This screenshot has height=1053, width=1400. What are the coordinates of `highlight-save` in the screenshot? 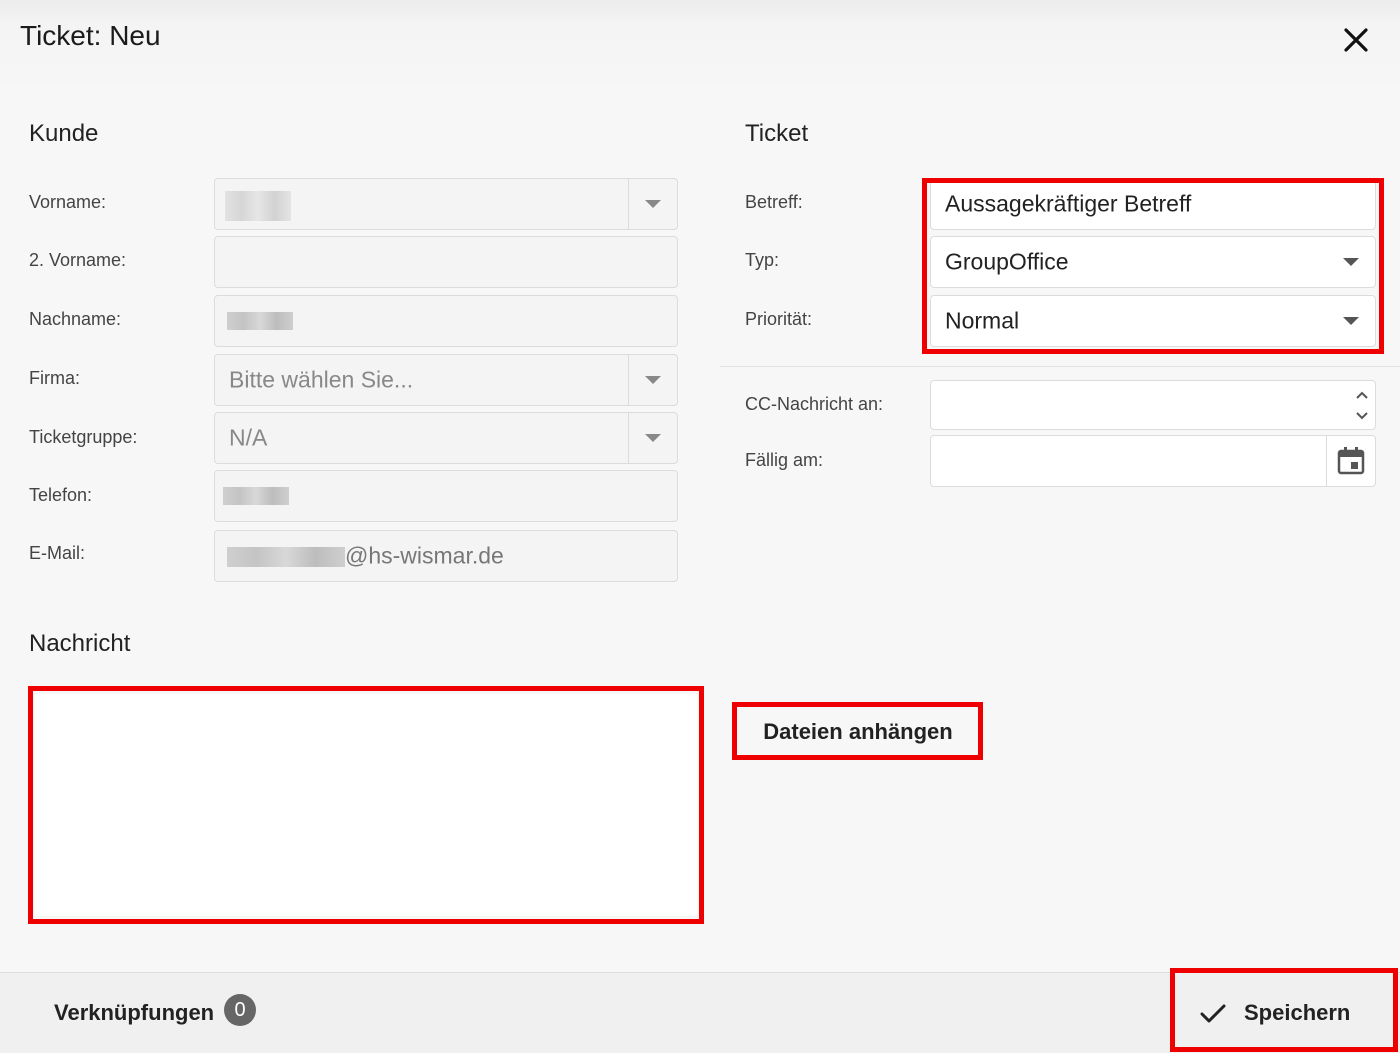 It's located at (1284, 1010).